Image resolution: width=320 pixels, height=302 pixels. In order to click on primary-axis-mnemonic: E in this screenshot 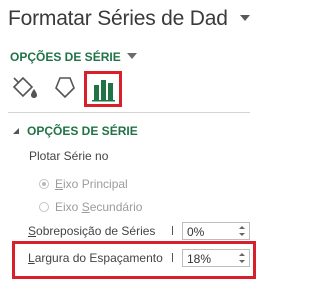, I will do `click(59, 184)`.